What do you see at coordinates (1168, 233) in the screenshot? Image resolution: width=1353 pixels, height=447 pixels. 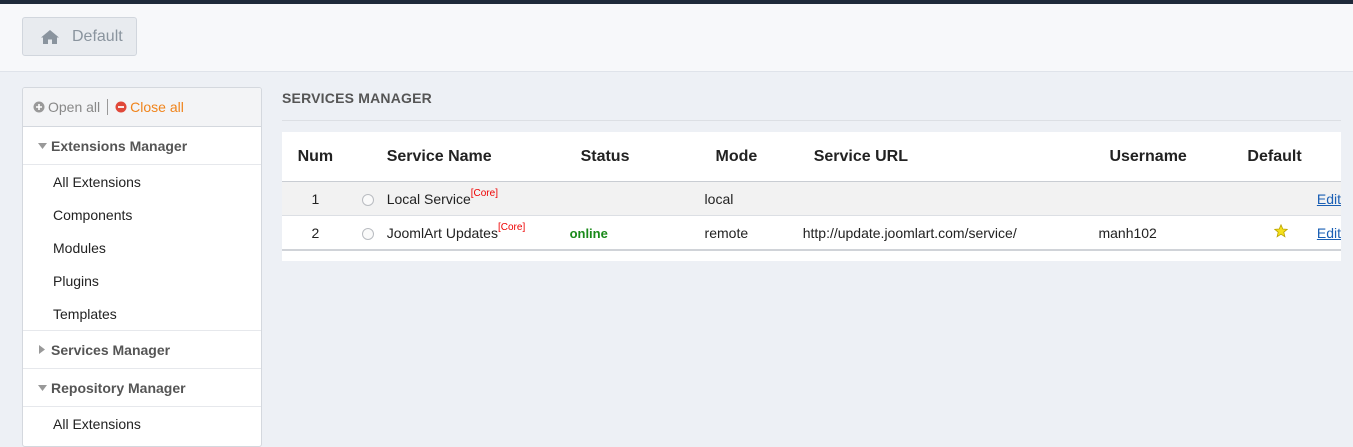 I see `service-username: manh102` at bounding box center [1168, 233].